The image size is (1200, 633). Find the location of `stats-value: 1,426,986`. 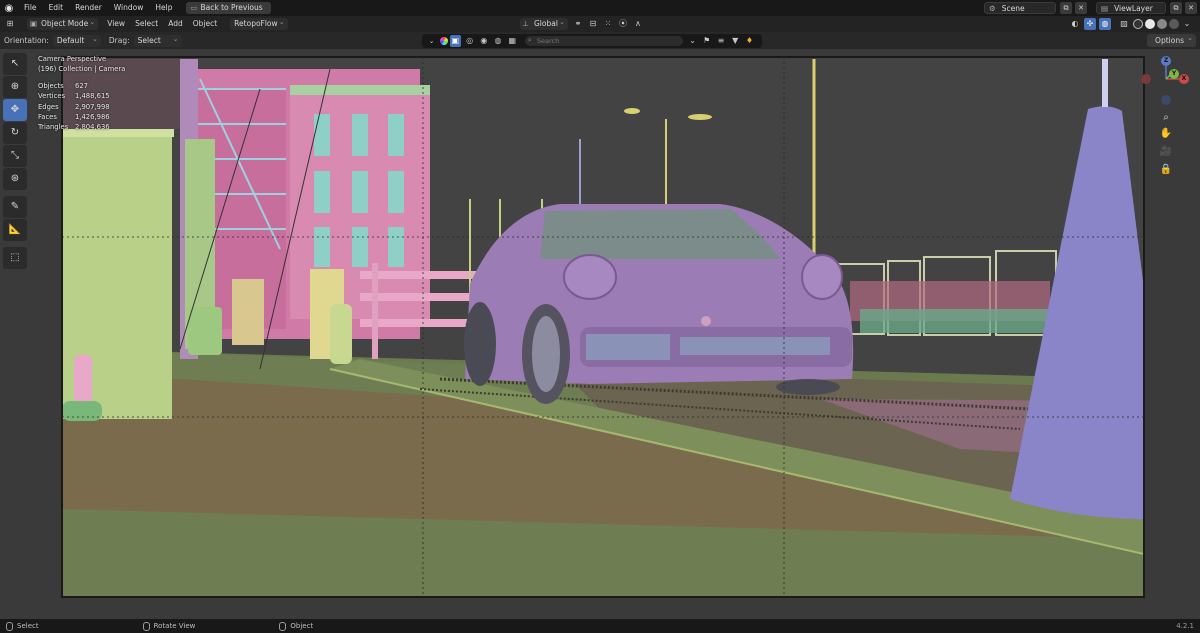

stats-value: 1,426,986 is located at coordinates (92, 117).